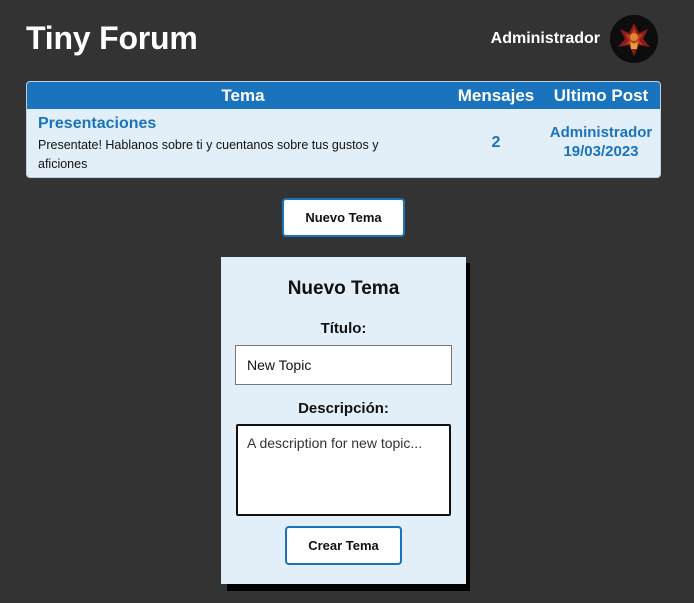 Image resolution: width=694 pixels, height=603 pixels. Describe the element at coordinates (343, 545) in the screenshot. I see `create-topic-button: Crear Tema` at that location.